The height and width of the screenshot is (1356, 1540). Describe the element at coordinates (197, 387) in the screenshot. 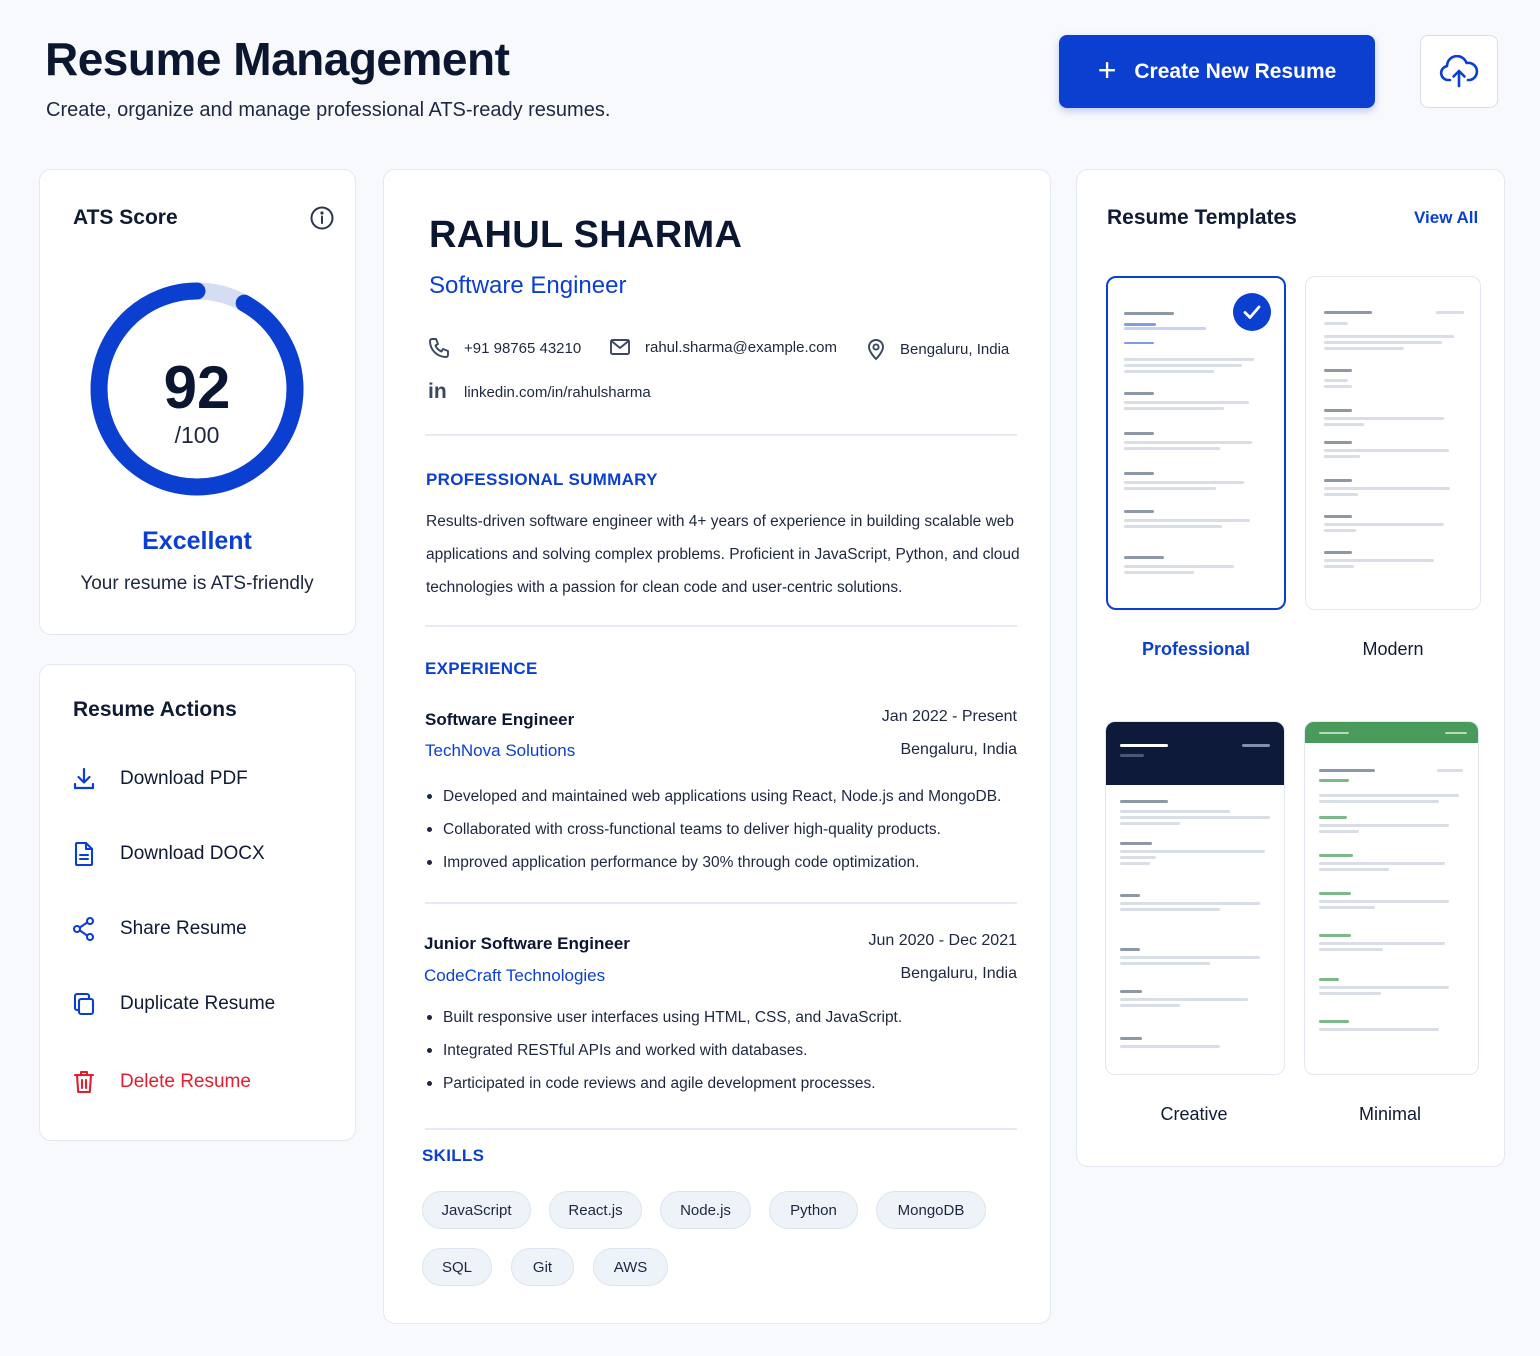

I see `ats-score-value: 92` at that location.